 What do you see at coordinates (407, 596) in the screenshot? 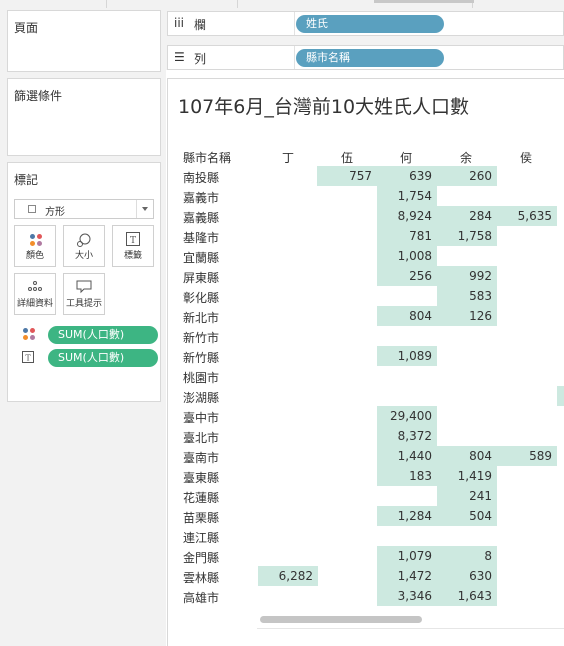
I see `table-cell: 3,346` at bounding box center [407, 596].